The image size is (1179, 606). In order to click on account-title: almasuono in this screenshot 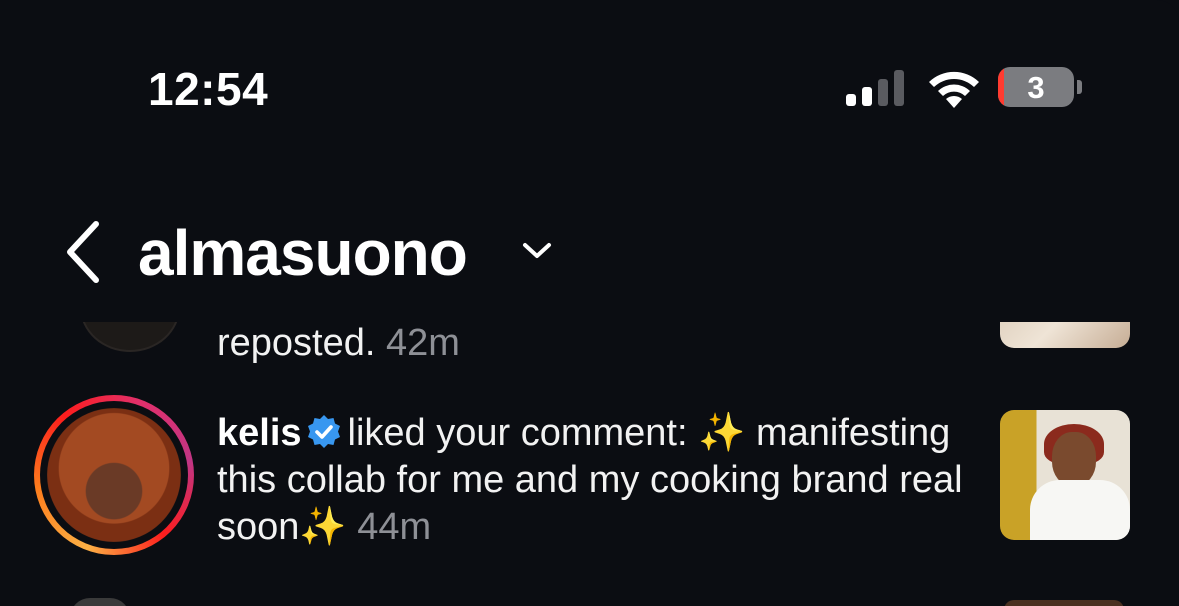, I will do `click(303, 253)`.